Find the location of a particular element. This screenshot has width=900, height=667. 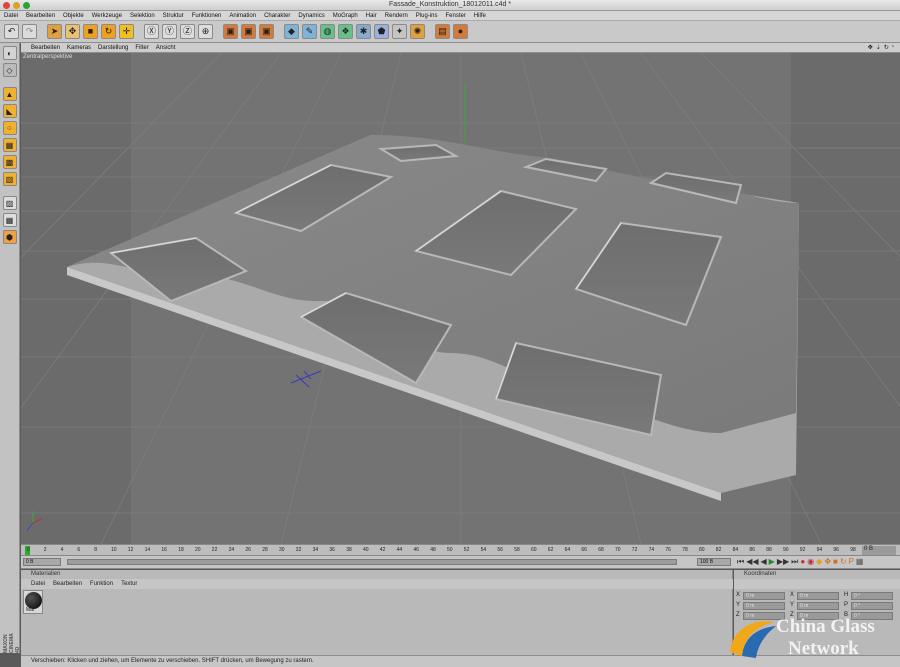

render-view-icon: ▣ is located at coordinates (230, 31).